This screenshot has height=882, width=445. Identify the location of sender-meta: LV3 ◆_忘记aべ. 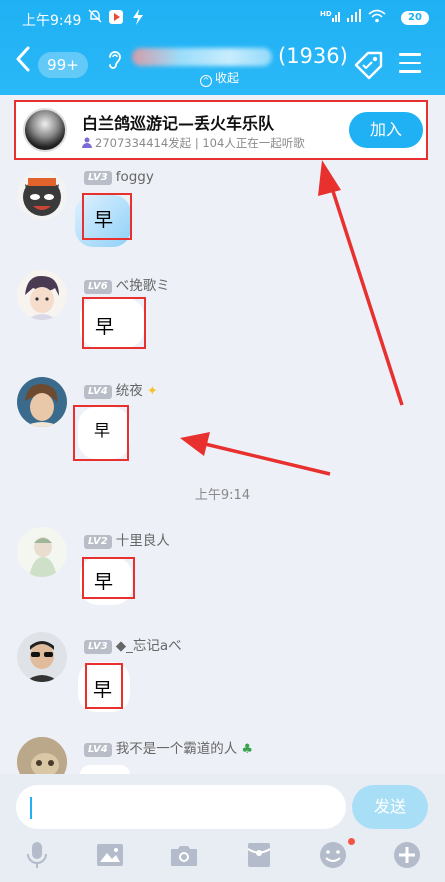
(133, 644).